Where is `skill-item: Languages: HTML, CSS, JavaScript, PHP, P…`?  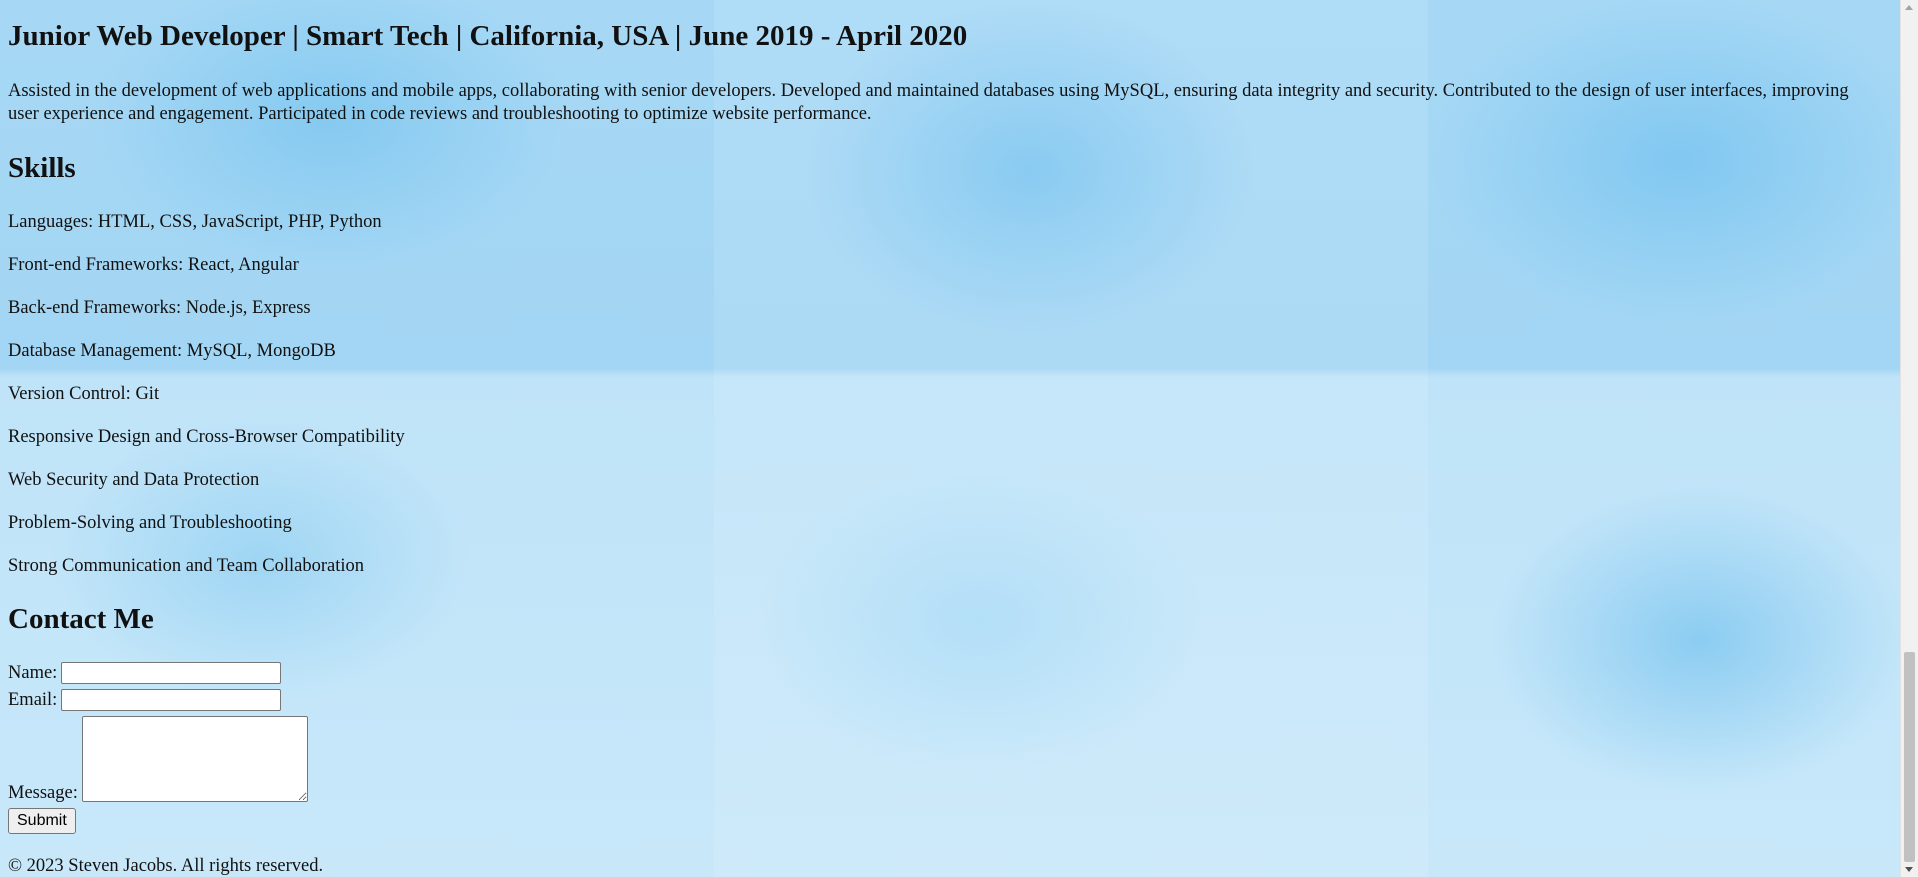
skill-item: Languages: HTML, CSS, JavaScript, PHP, P… is located at coordinates (195, 222).